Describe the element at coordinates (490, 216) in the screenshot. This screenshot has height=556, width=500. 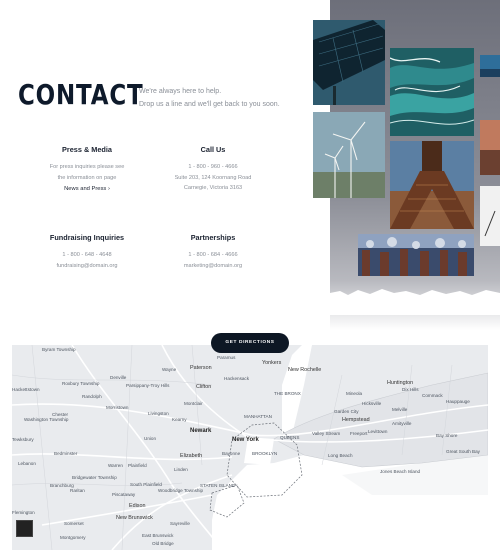
I see `white-photo` at that location.